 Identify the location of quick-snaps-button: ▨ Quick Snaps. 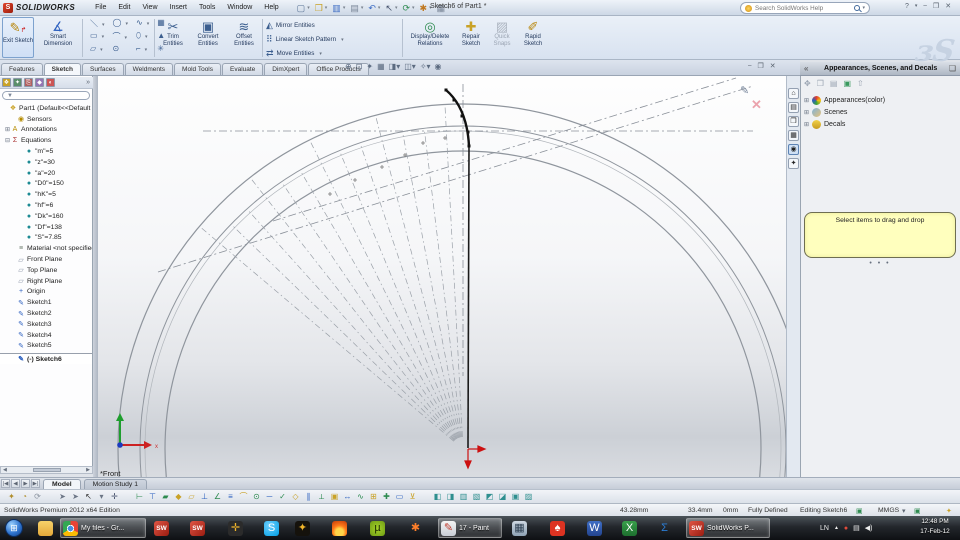
(502, 37).